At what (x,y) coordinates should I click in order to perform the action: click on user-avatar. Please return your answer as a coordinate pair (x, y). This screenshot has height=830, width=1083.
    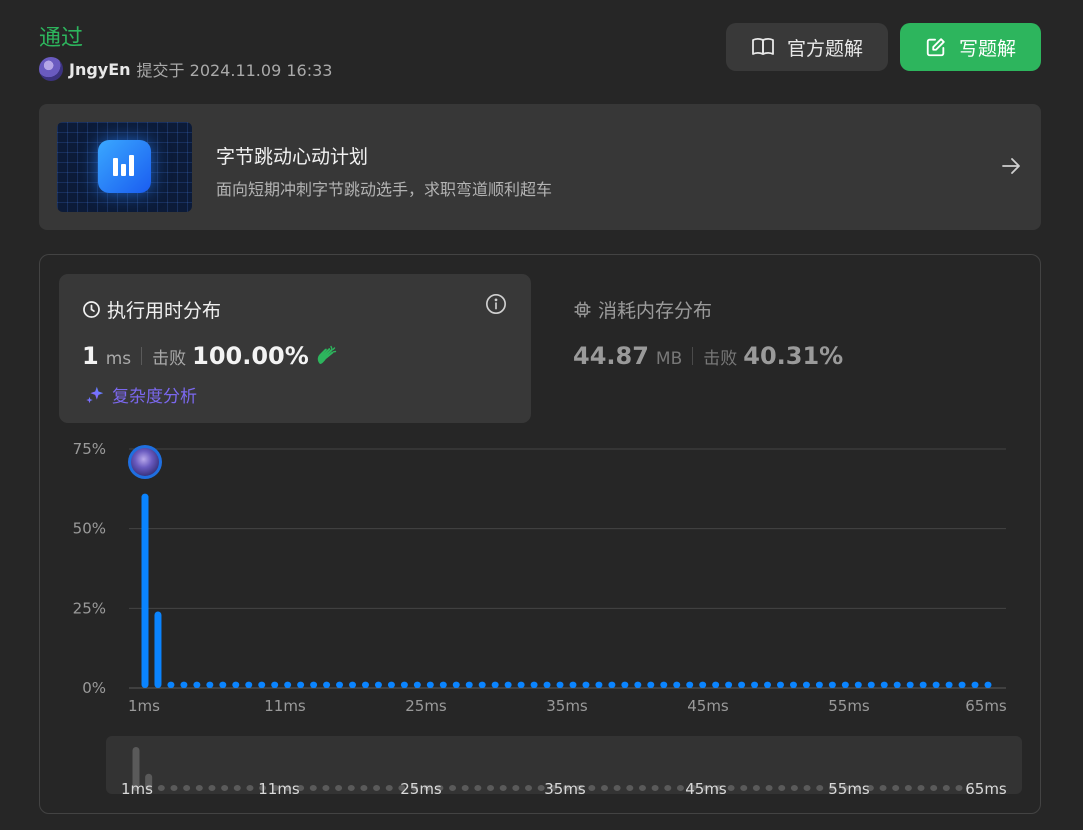
    Looking at the image, I should click on (51, 69).